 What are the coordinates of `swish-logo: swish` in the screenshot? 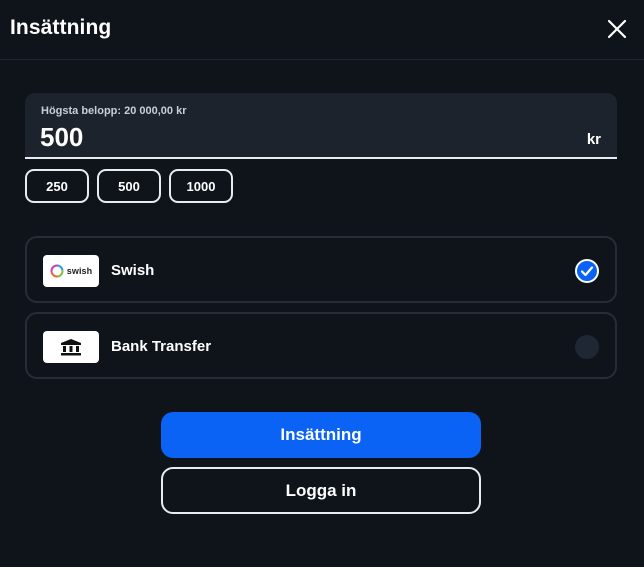 It's located at (71, 271).